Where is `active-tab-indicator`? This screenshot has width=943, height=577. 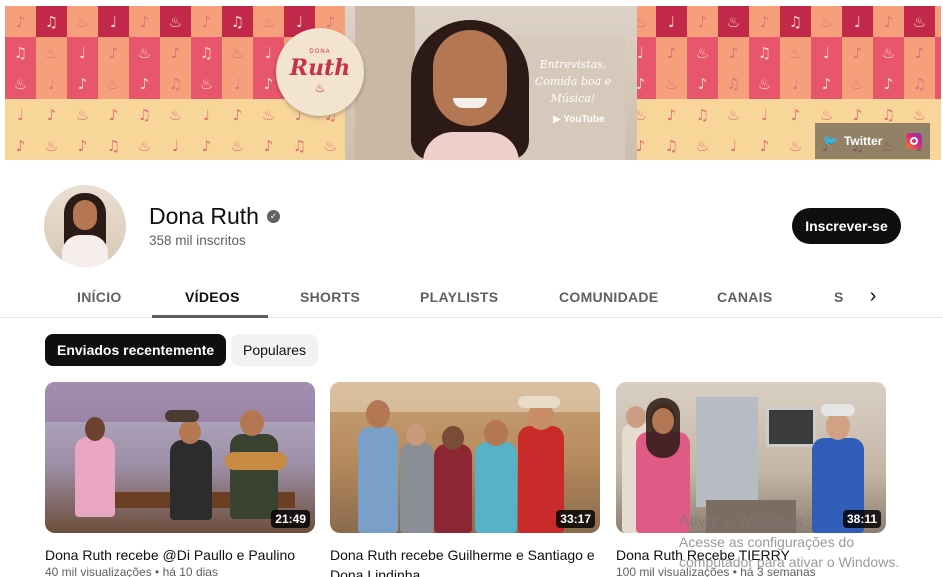 active-tab-indicator is located at coordinates (210, 316).